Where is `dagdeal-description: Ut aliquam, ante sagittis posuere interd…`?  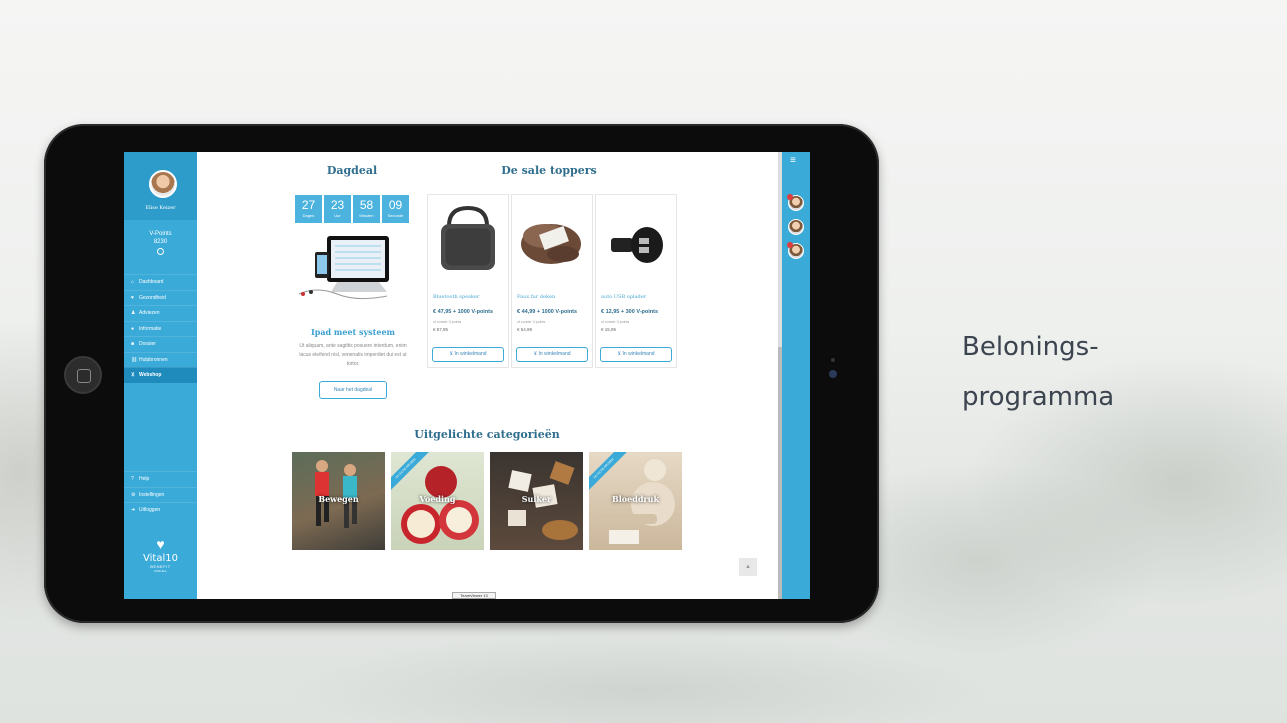
dagdeal-description: Ut aliquam, ante sagittis posuere interd… is located at coordinates (353, 355).